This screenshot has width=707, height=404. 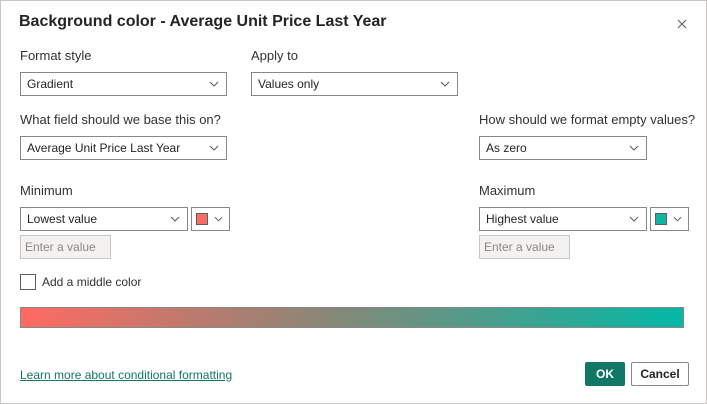 I want to click on minimum-value-input, so click(x=65, y=247).